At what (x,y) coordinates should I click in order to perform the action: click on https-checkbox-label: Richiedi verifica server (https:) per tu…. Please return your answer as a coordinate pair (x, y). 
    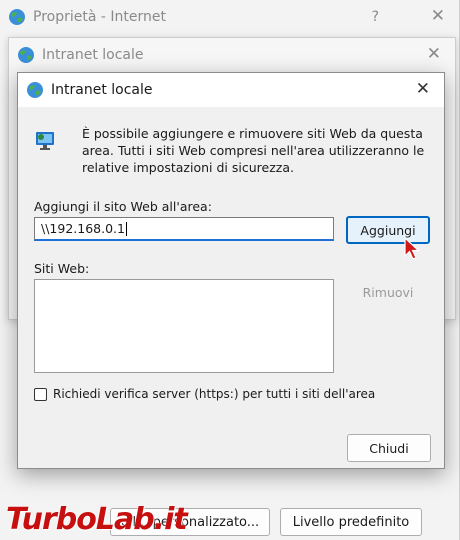
    Looking at the image, I should click on (214, 394).